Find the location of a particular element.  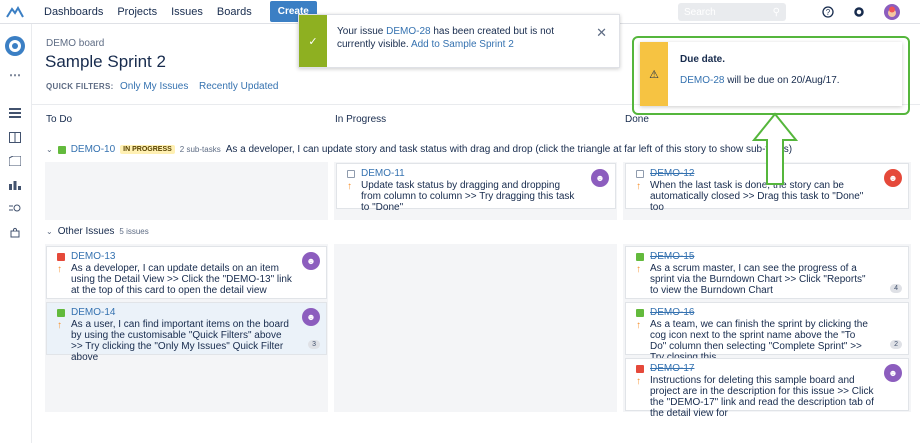

page-title: Sample Sprint 2 is located at coordinates (105, 61).